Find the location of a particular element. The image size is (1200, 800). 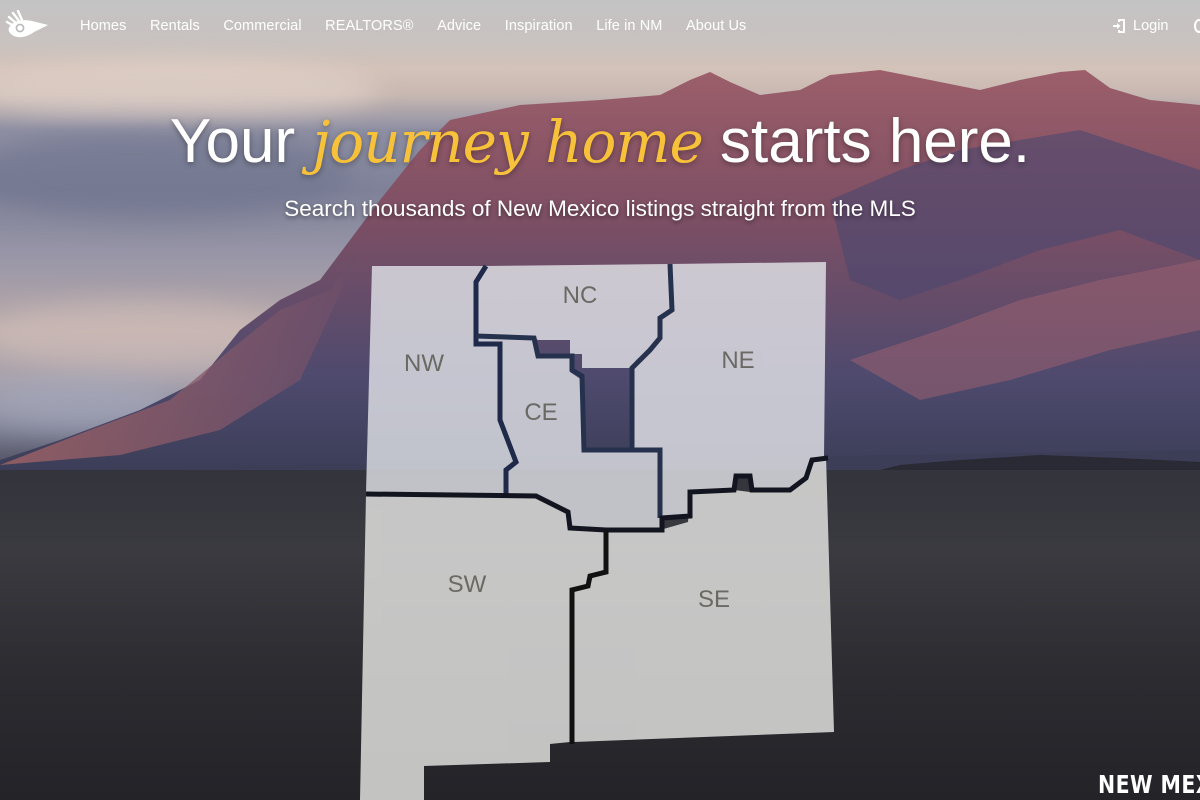

nav-link-homes: Homes is located at coordinates (103, 26).